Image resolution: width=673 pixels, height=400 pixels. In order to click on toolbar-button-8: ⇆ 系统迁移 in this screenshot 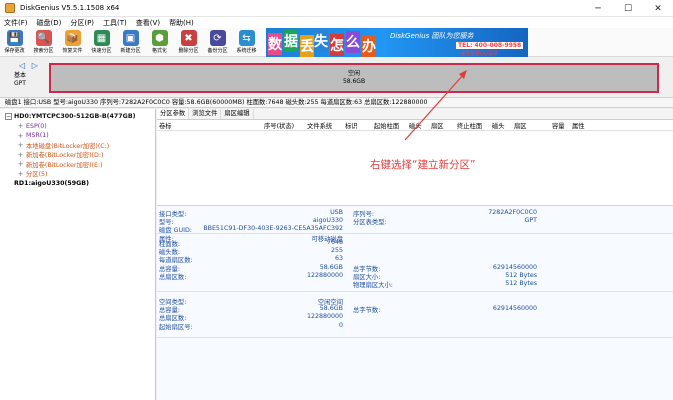, I will do `click(246, 42)`.